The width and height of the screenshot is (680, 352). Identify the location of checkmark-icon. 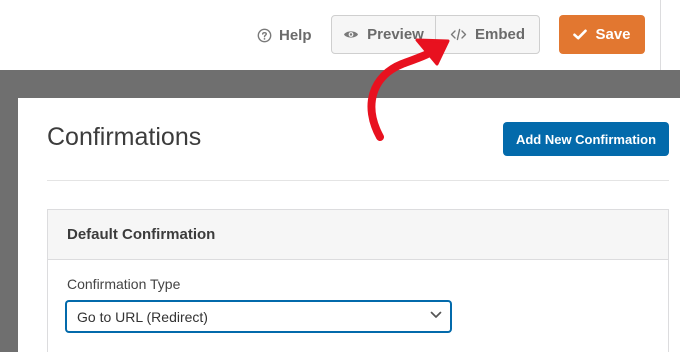
(580, 34).